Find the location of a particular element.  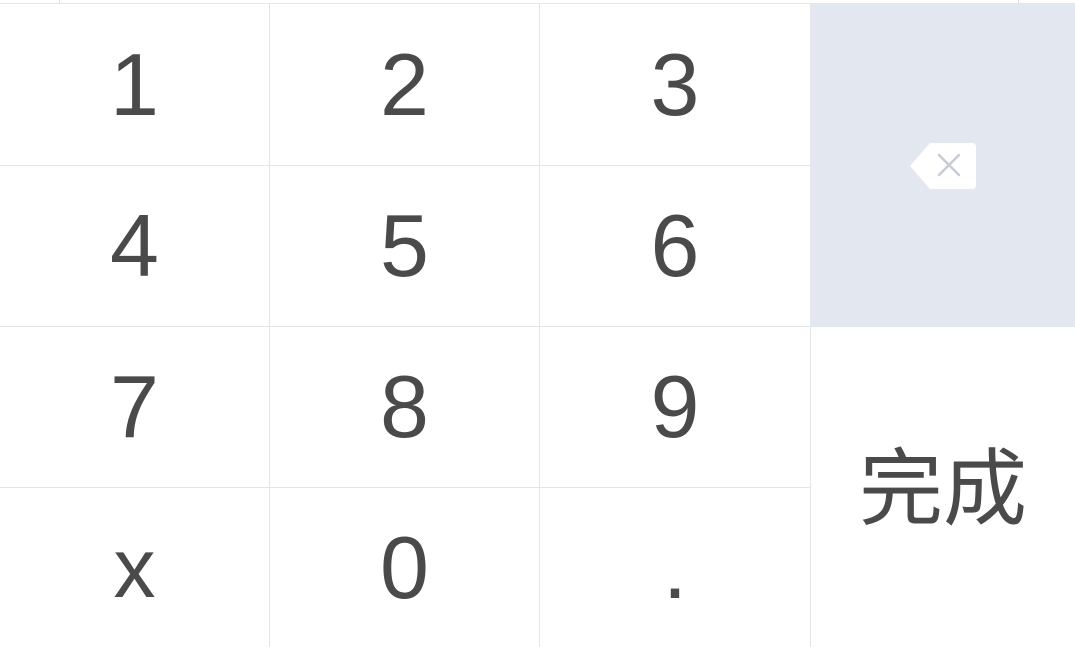

key-6: 6 is located at coordinates (674, 245).